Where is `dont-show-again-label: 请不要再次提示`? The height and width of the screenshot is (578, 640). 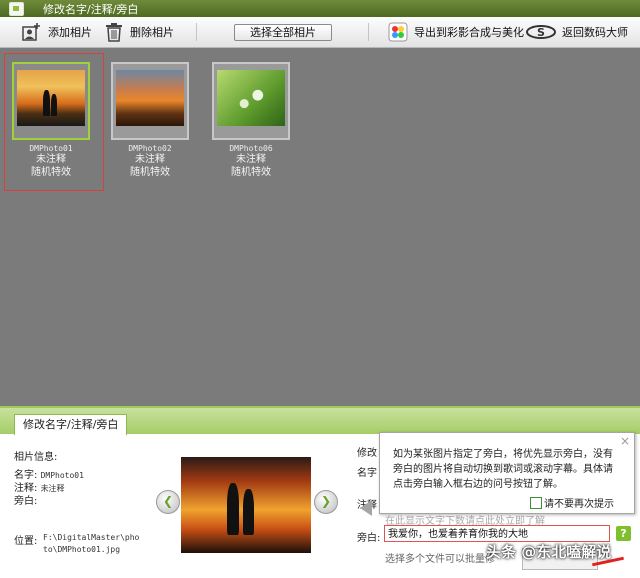 dont-show-again-label: 请不要再次提示 is located at coordinates (579, 504).